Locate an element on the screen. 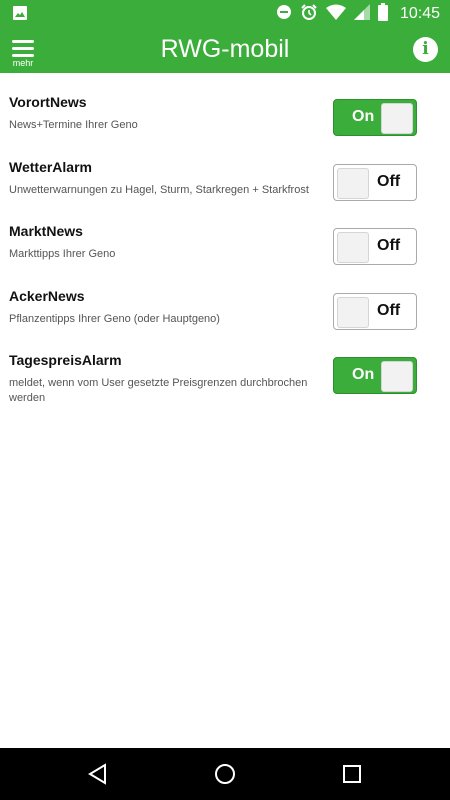  toggle-vorortnews: On is located at coordinates (375, 117).